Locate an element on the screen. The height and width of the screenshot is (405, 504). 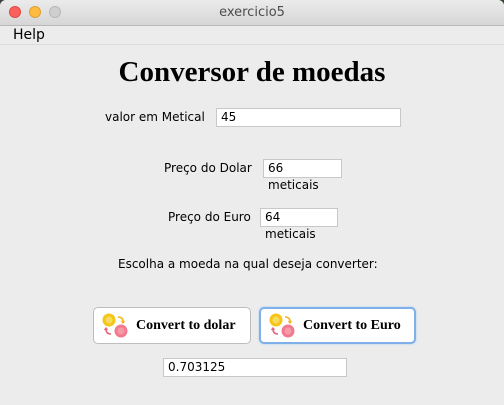
convert-to-dolar-label: Convert to dolar is located at coordinates (186, 325).